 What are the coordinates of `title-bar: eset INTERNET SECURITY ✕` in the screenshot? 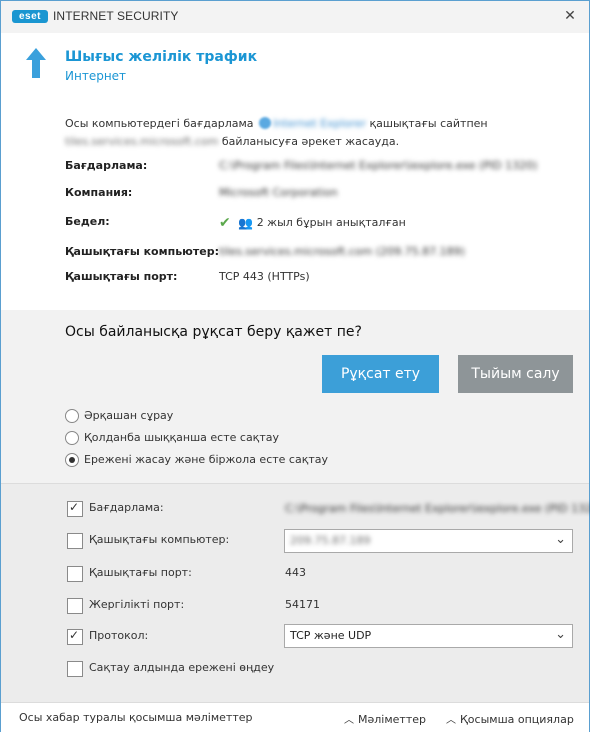 It's located at (295, 17).